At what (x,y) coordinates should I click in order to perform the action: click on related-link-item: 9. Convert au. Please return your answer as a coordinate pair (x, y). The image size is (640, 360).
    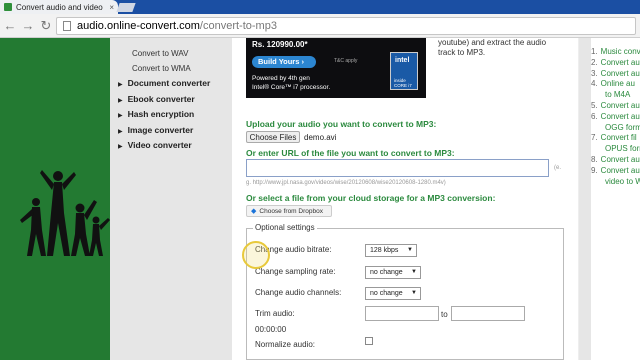
    Looking at the image, I should click on (615, 171).